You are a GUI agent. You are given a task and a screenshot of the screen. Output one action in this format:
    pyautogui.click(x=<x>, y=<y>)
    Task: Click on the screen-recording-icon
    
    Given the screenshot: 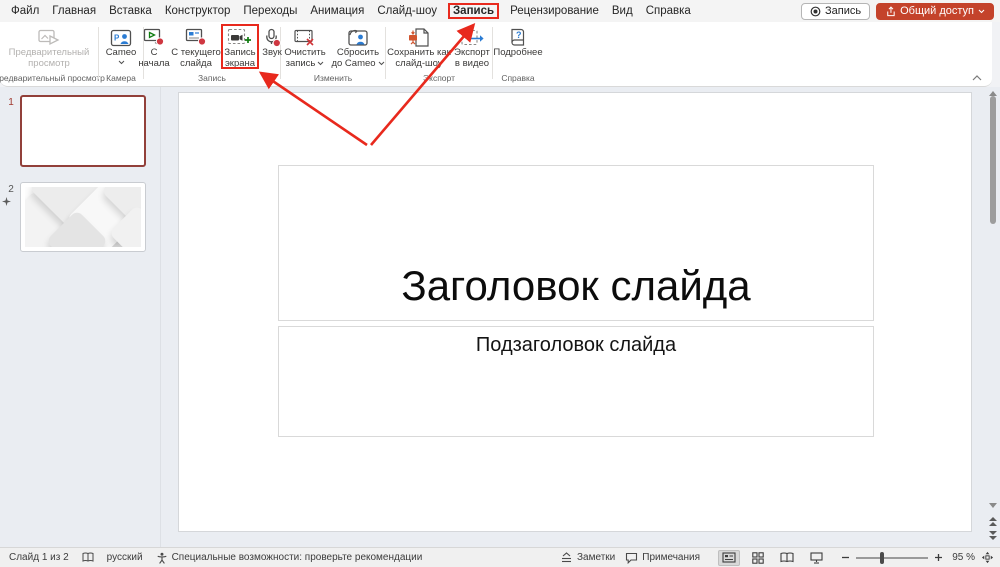 What is the action you would take?
    pyautogui.click(x=240, y=37)
    